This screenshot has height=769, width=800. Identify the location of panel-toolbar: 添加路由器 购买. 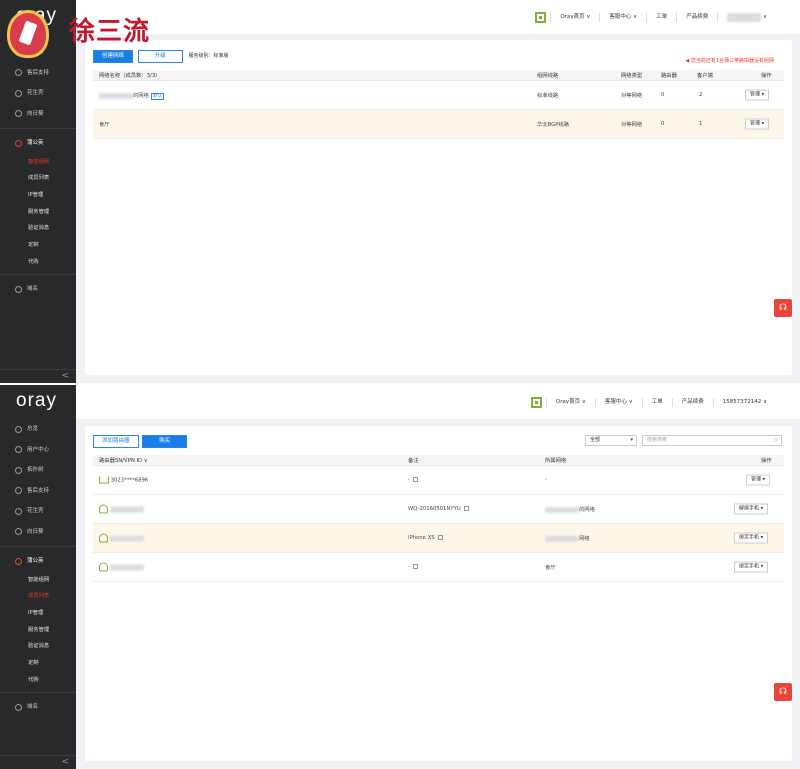
(140, 441).